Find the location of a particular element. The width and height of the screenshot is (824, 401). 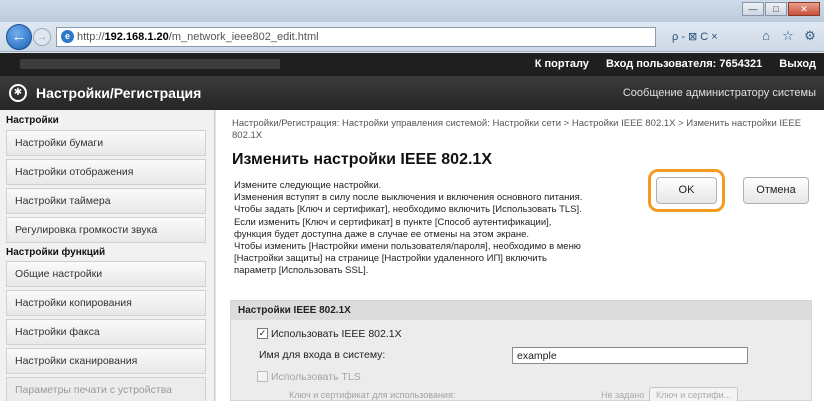

maximize-button: □ is located at coordinates (776, 9).